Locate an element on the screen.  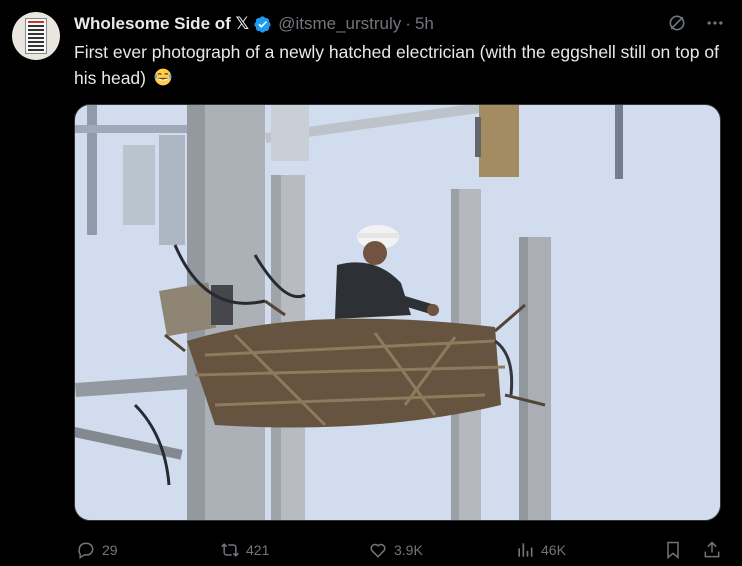
retweet-icon is located at coordinates (230, 550).